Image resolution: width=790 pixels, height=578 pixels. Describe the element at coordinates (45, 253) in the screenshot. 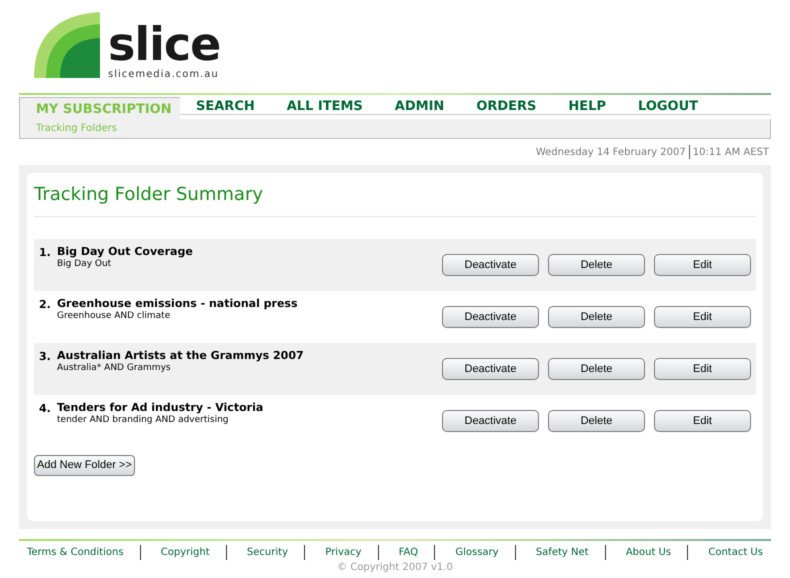

I see `folder-number: 1.` at that location.